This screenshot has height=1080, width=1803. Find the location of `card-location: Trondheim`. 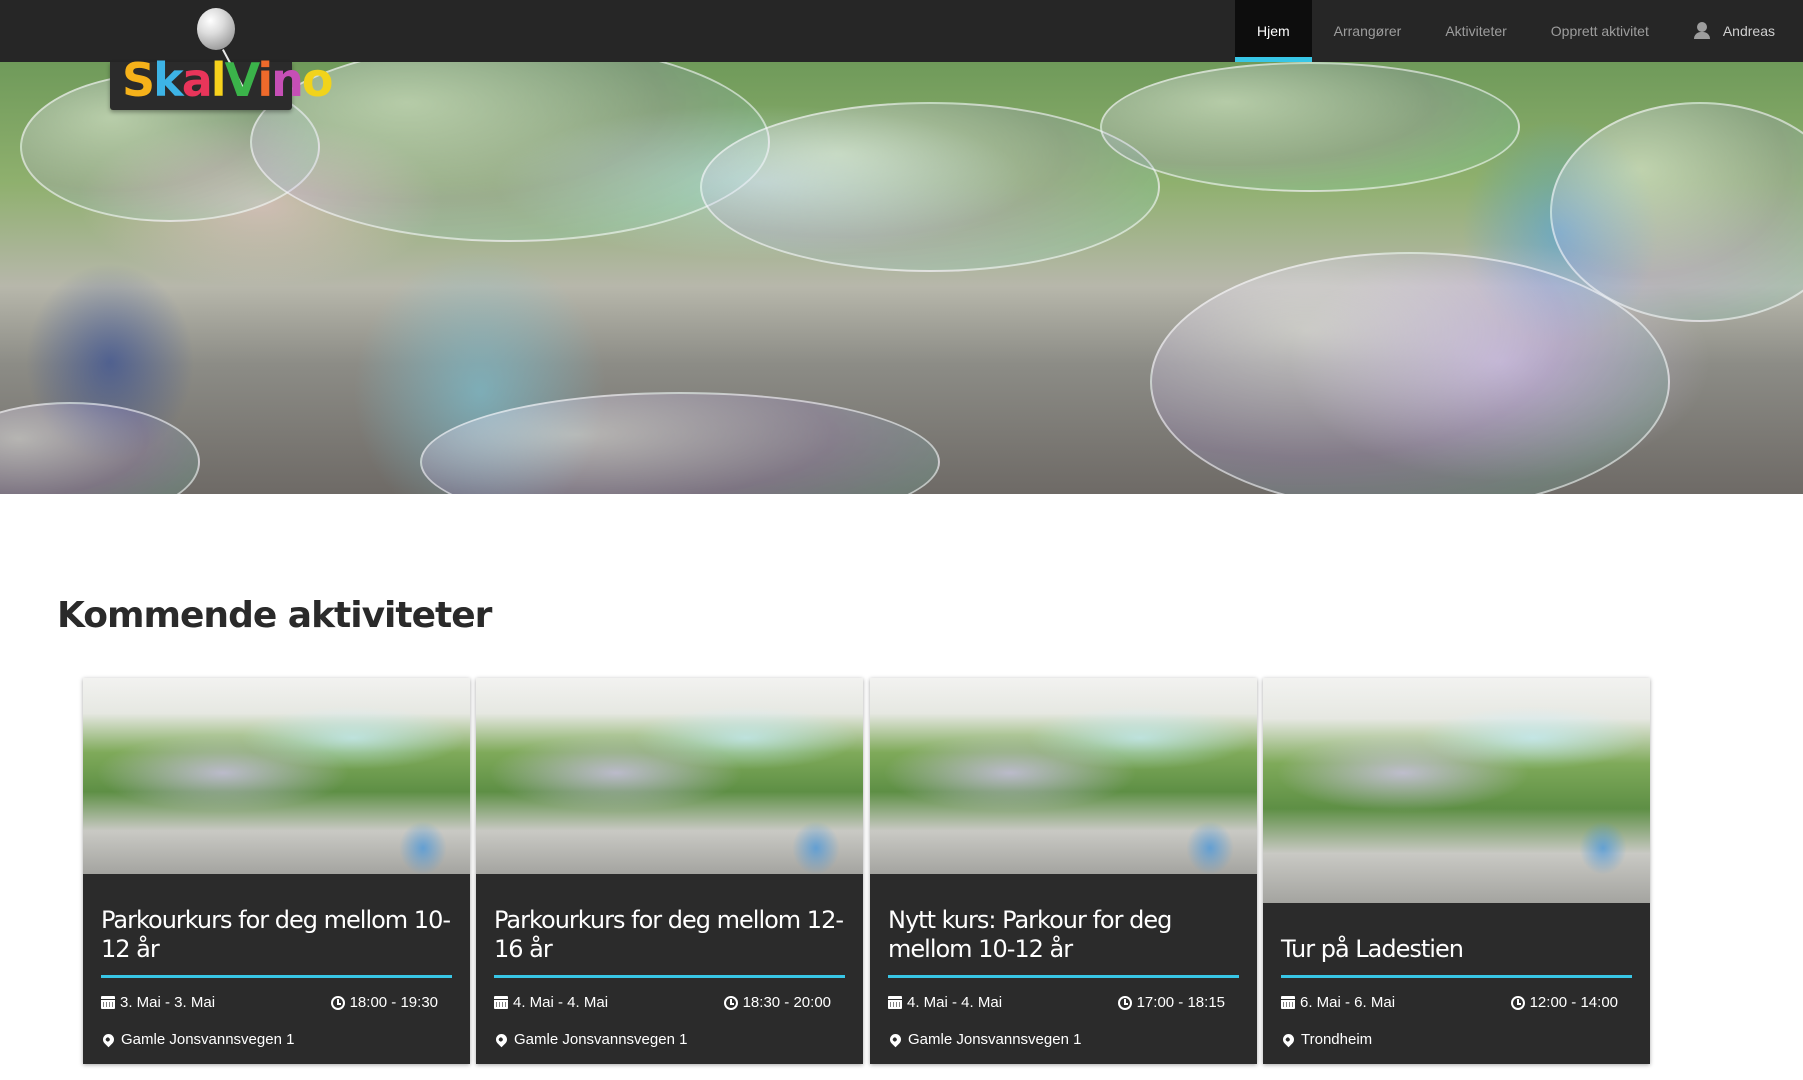

card-location: Trondheim is located at coordinates (1326, 1039).